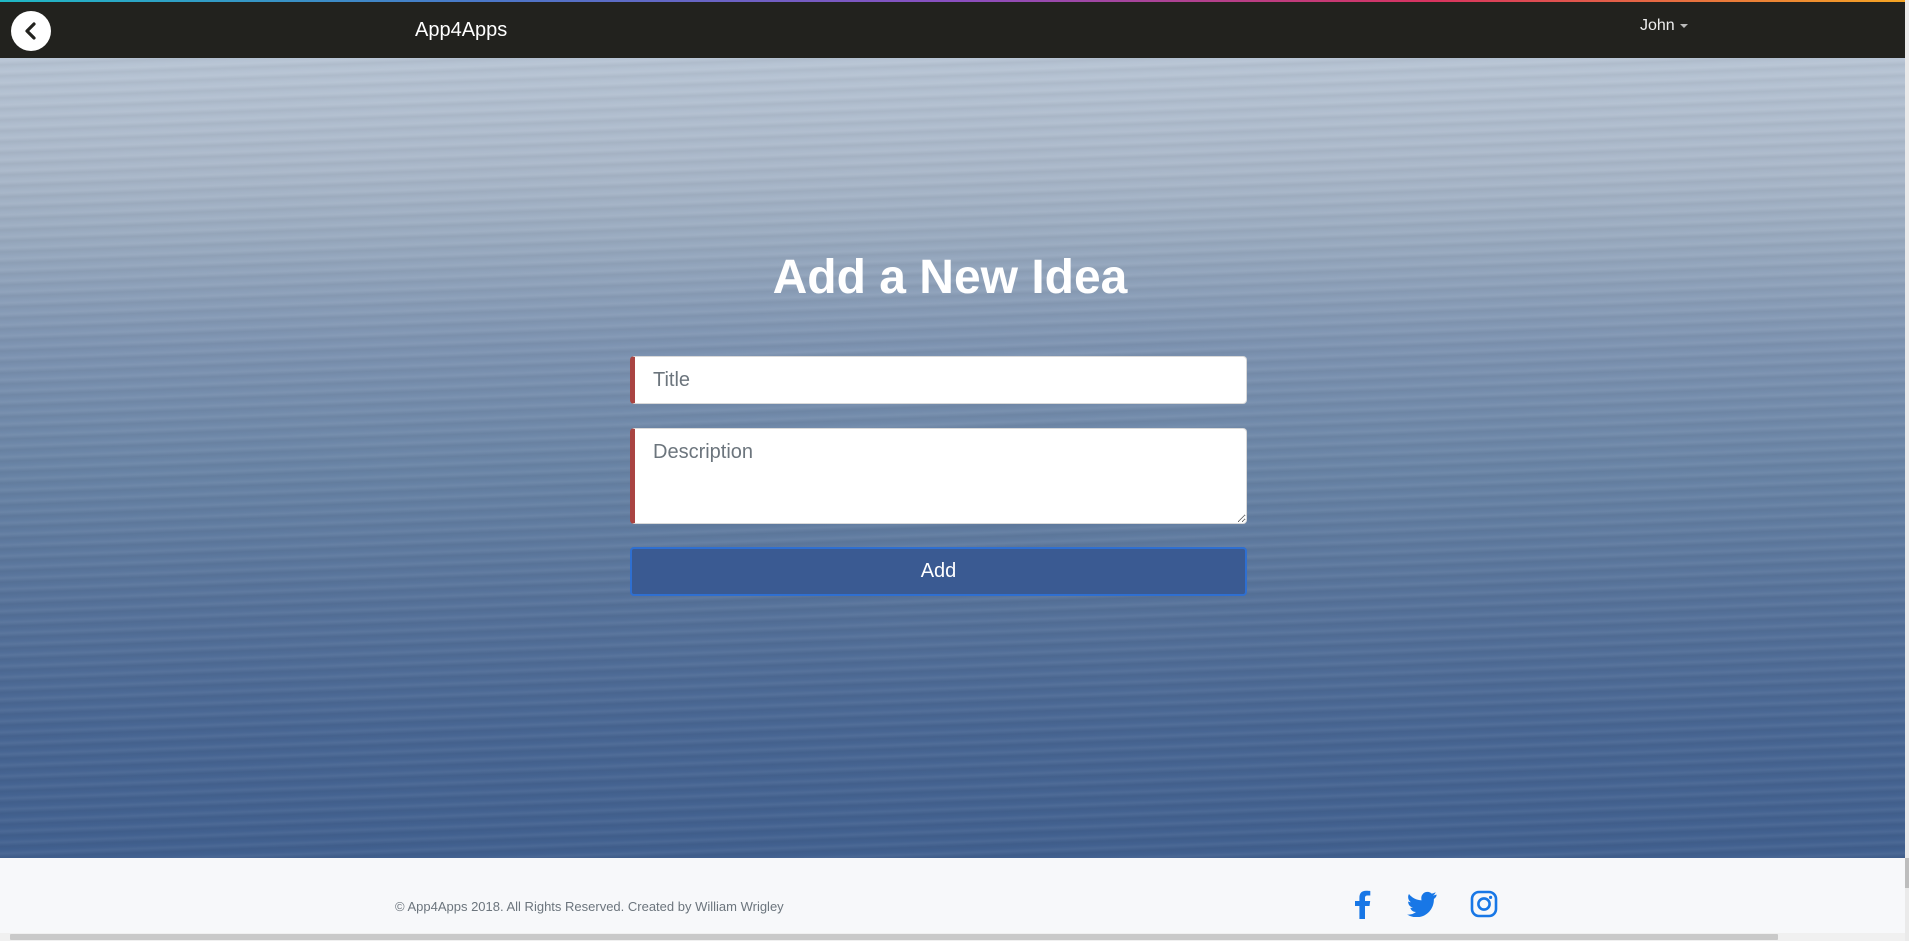 Image resolution: width=1909 pixels, height=941 pixels. What do you see at coordinates (894, 937) in the screenshot?
I see `horizontal-scrollbar-thumb` at bounding box center [894, 937].